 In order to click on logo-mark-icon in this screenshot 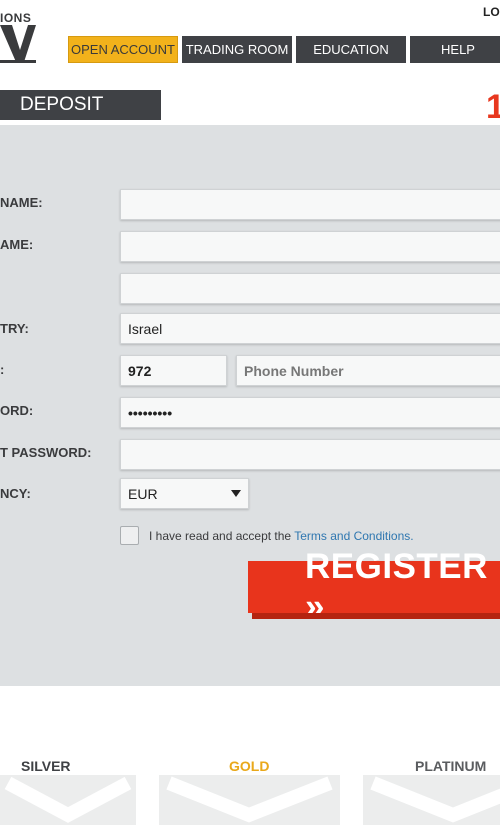, I will do `click(18, 42)`.